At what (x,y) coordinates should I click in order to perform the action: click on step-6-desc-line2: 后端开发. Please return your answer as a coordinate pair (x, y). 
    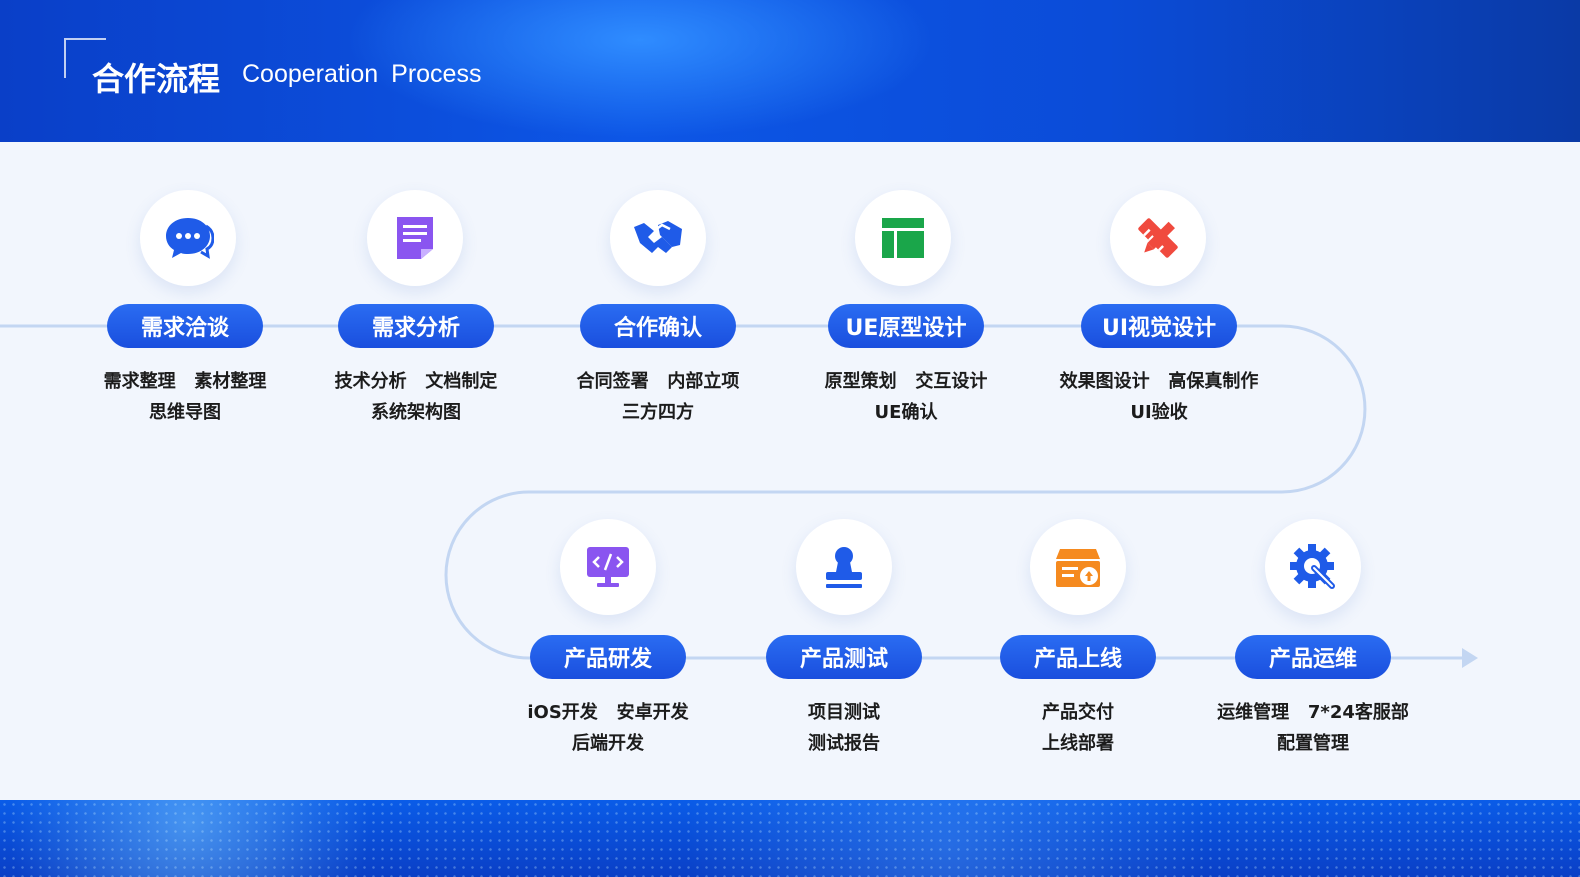
    Looking at the image, I should click on (608, 743).